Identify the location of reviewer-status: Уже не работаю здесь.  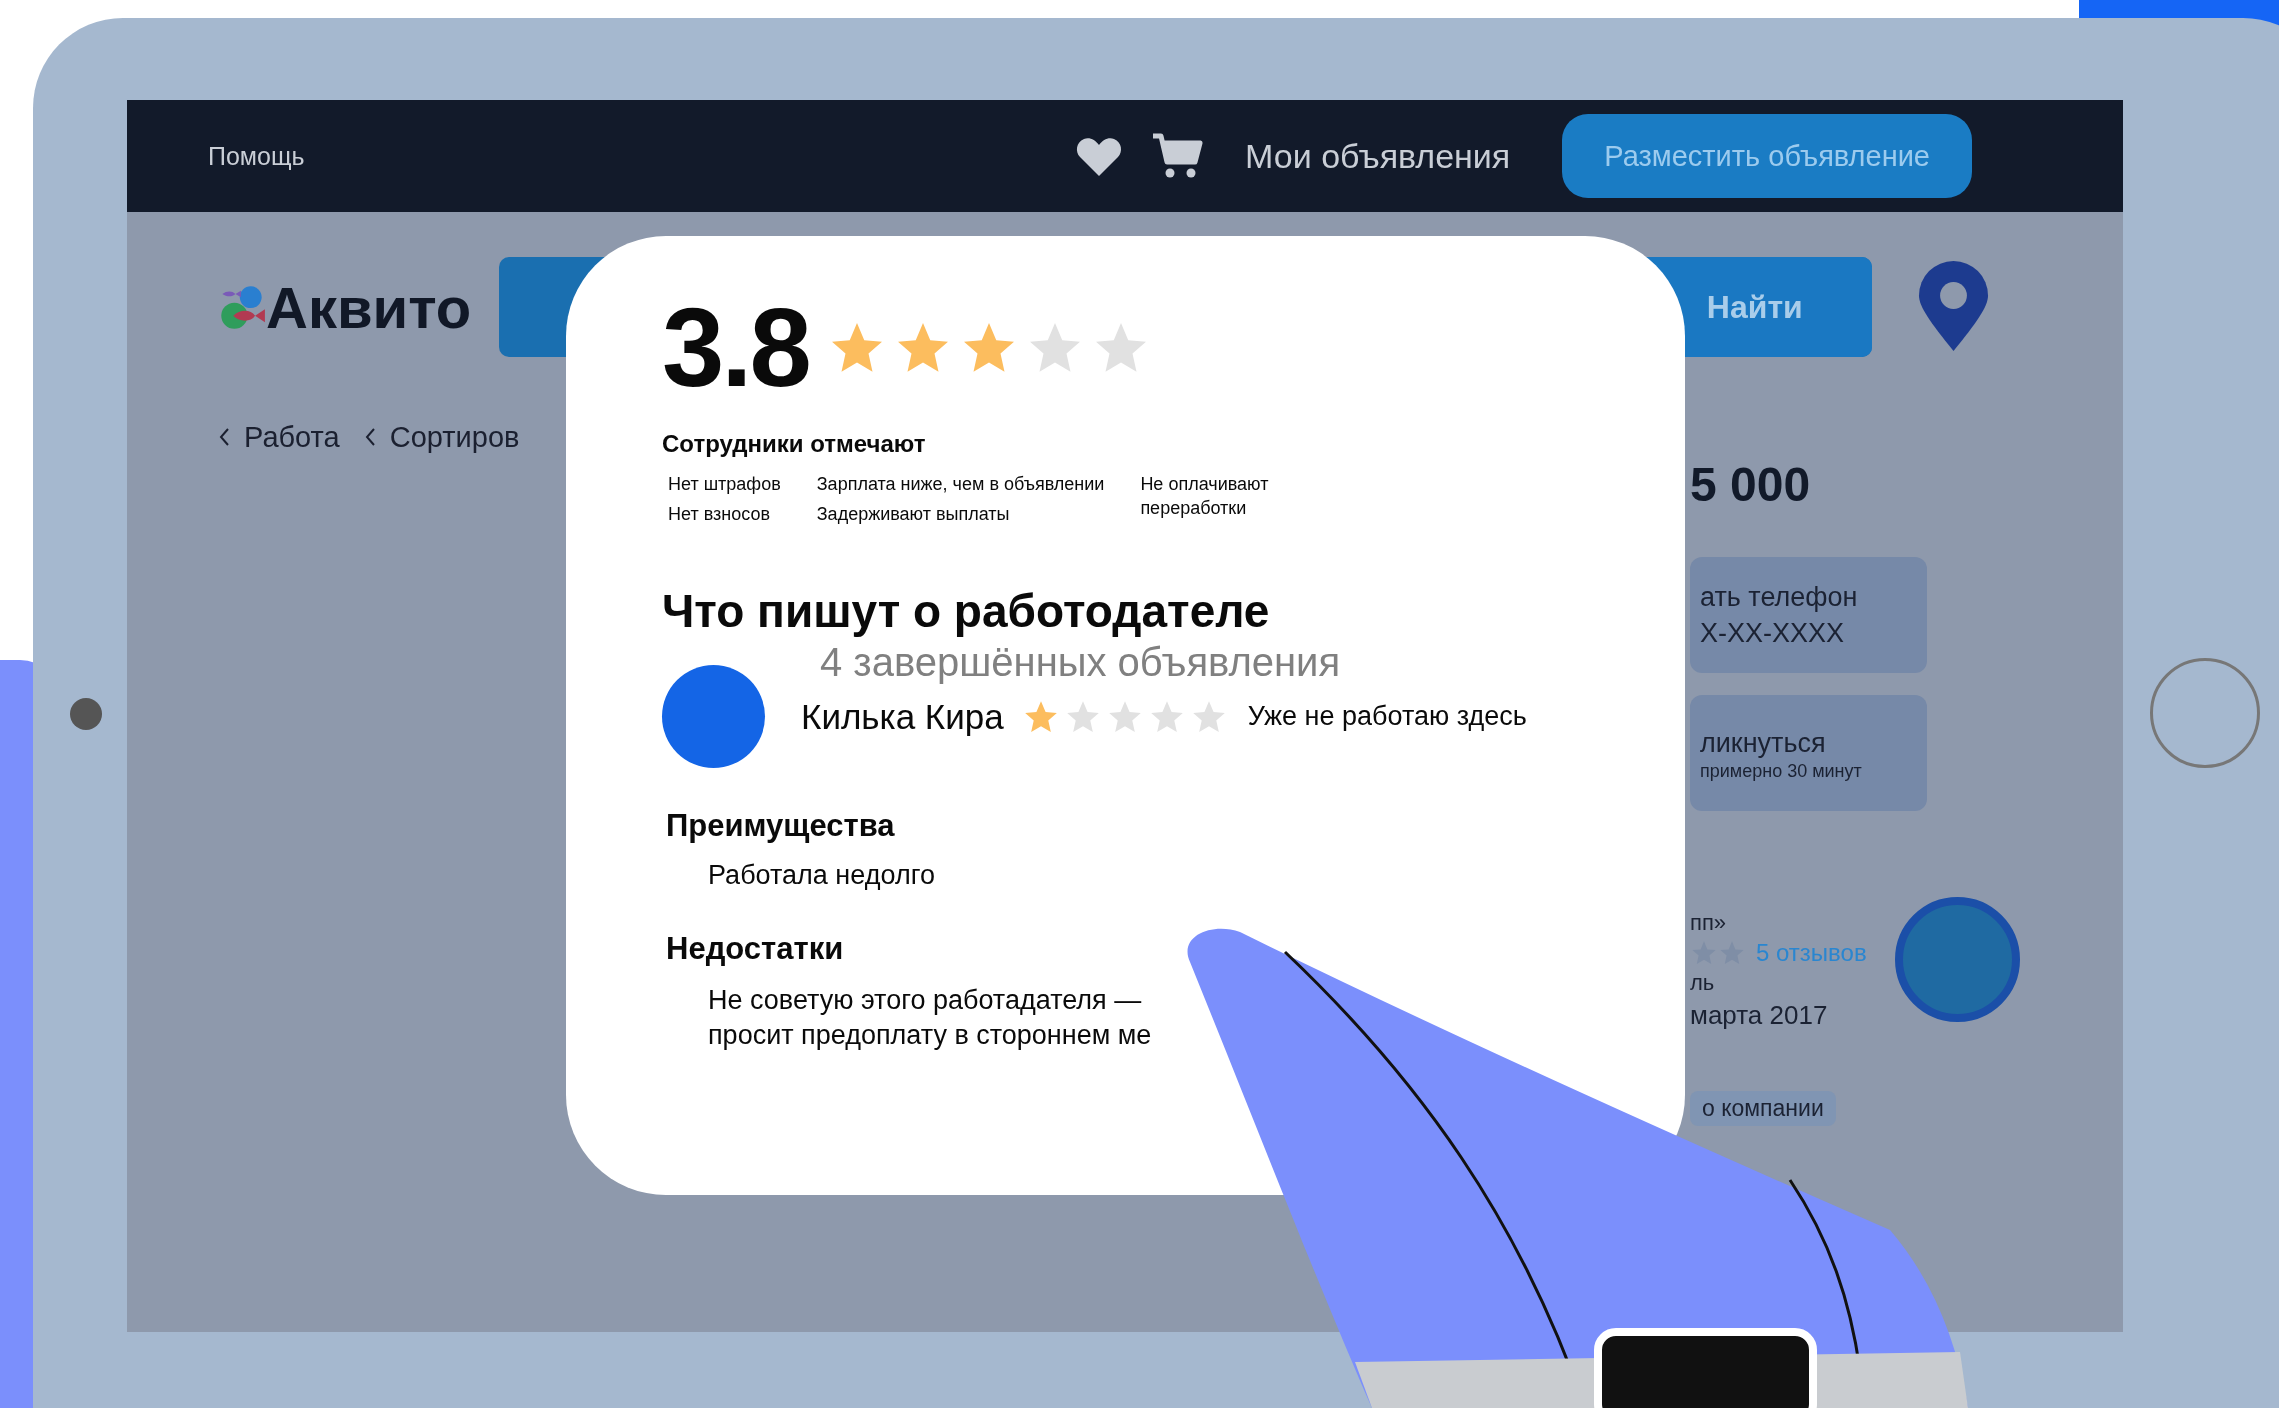
(1387, 716).